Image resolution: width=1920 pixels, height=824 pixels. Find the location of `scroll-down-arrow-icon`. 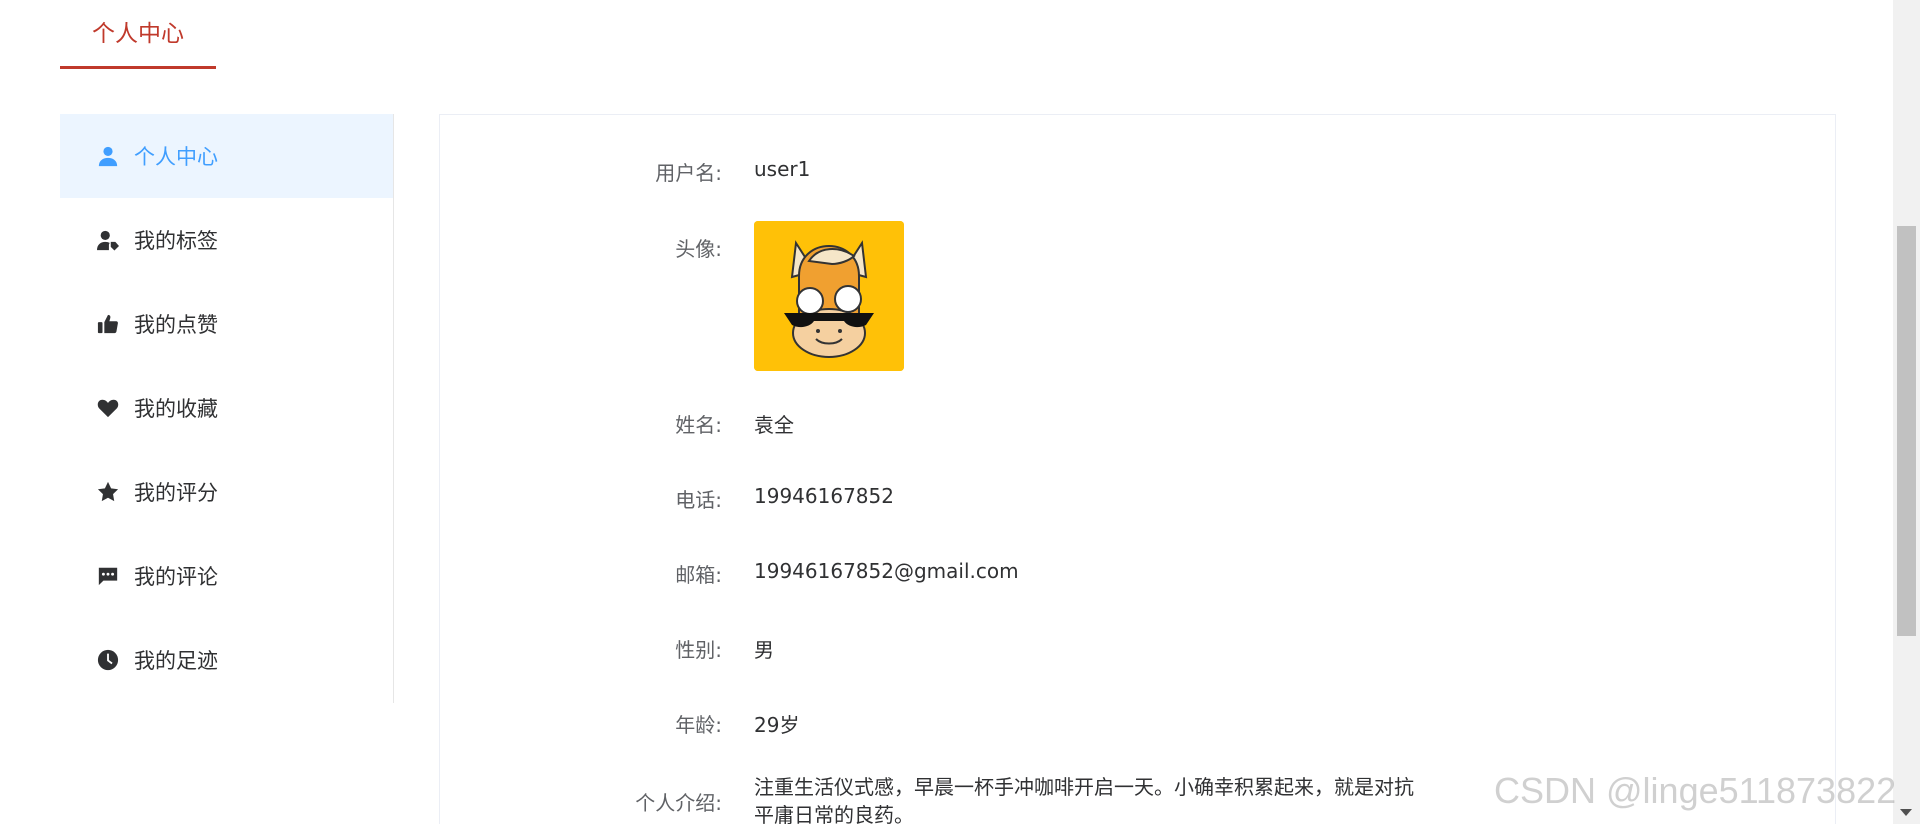

scroll-down-arrow-icon is located at coordinates (1906, 812).